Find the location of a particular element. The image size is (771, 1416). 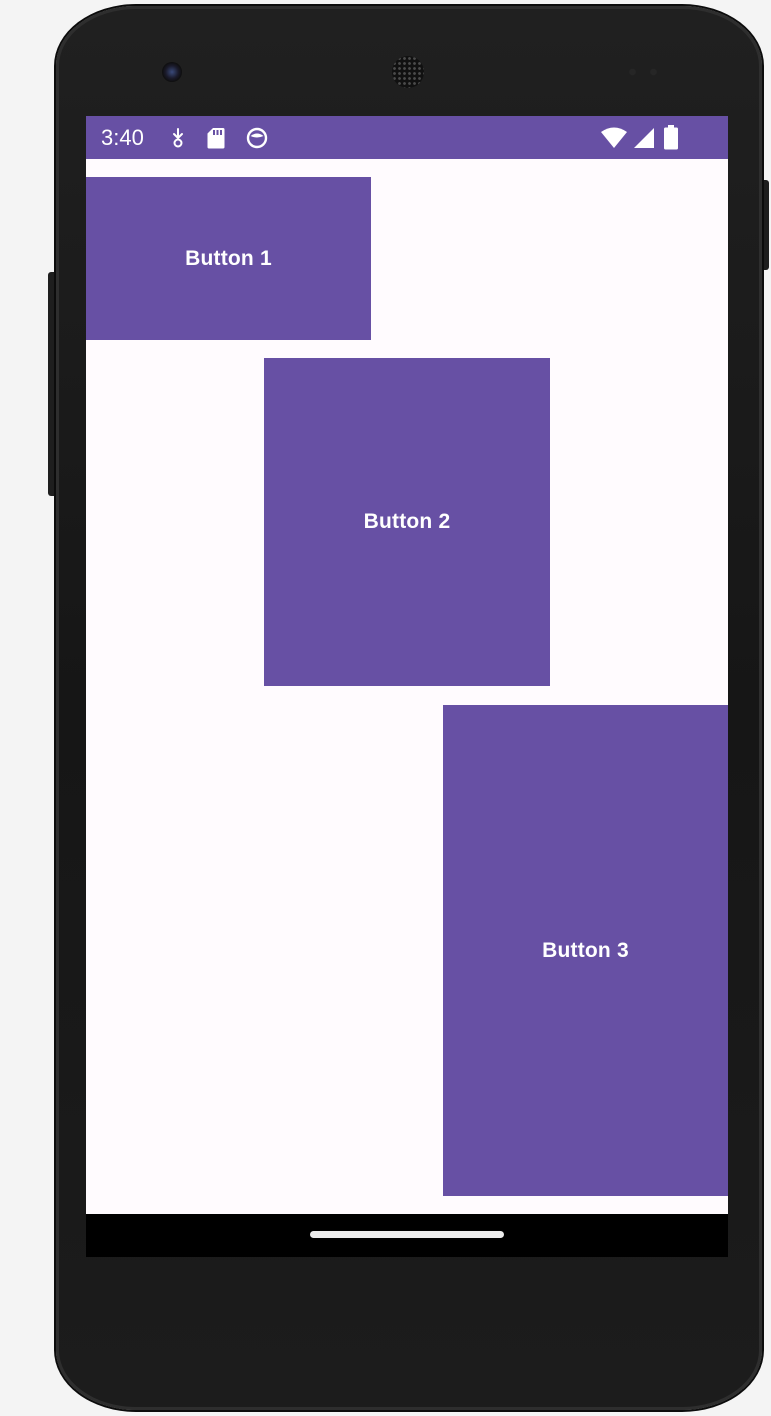

app-notification-icon is located at coordinates (257, 138).